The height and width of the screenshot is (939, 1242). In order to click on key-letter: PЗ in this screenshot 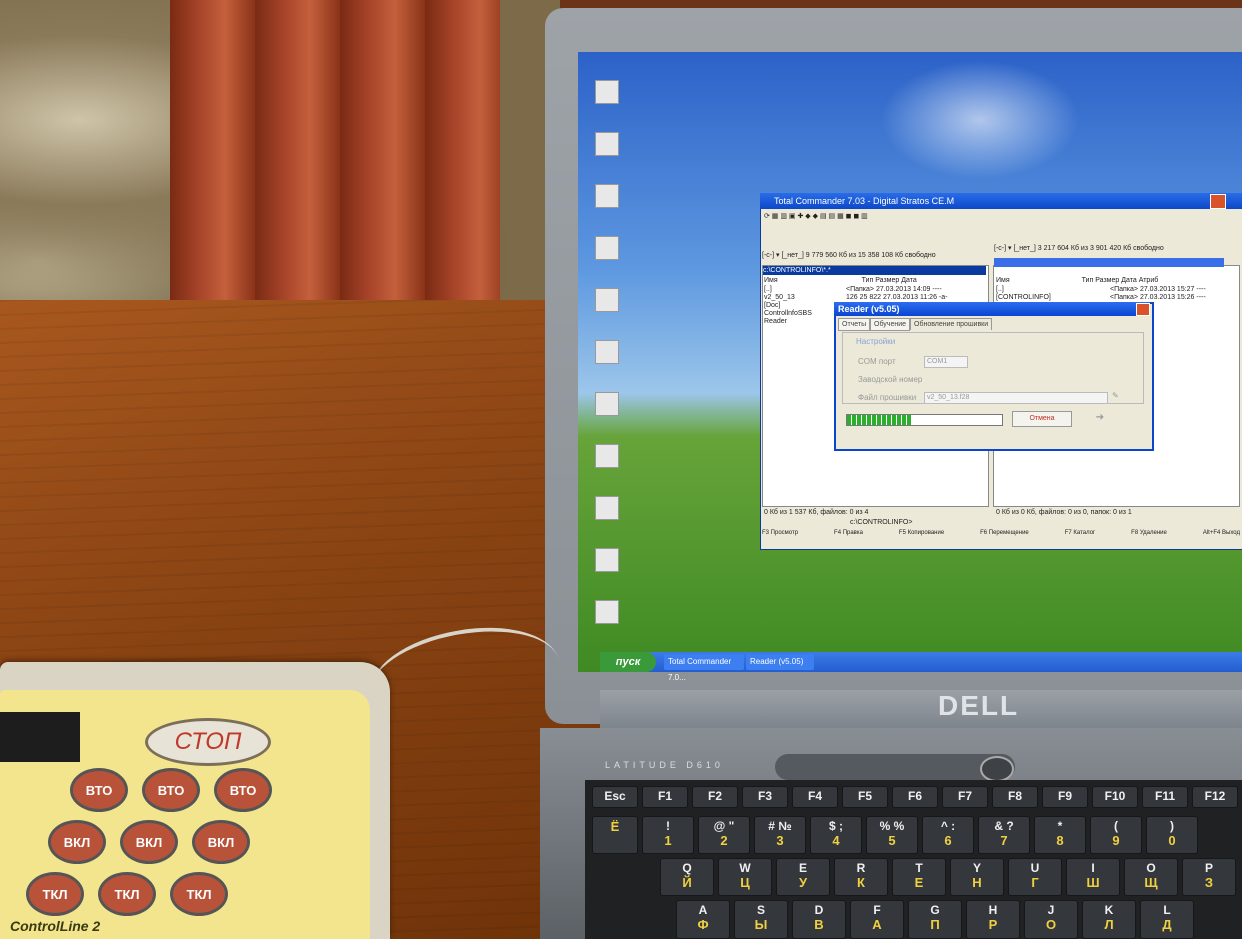, I will do `click(1209, 877)`.